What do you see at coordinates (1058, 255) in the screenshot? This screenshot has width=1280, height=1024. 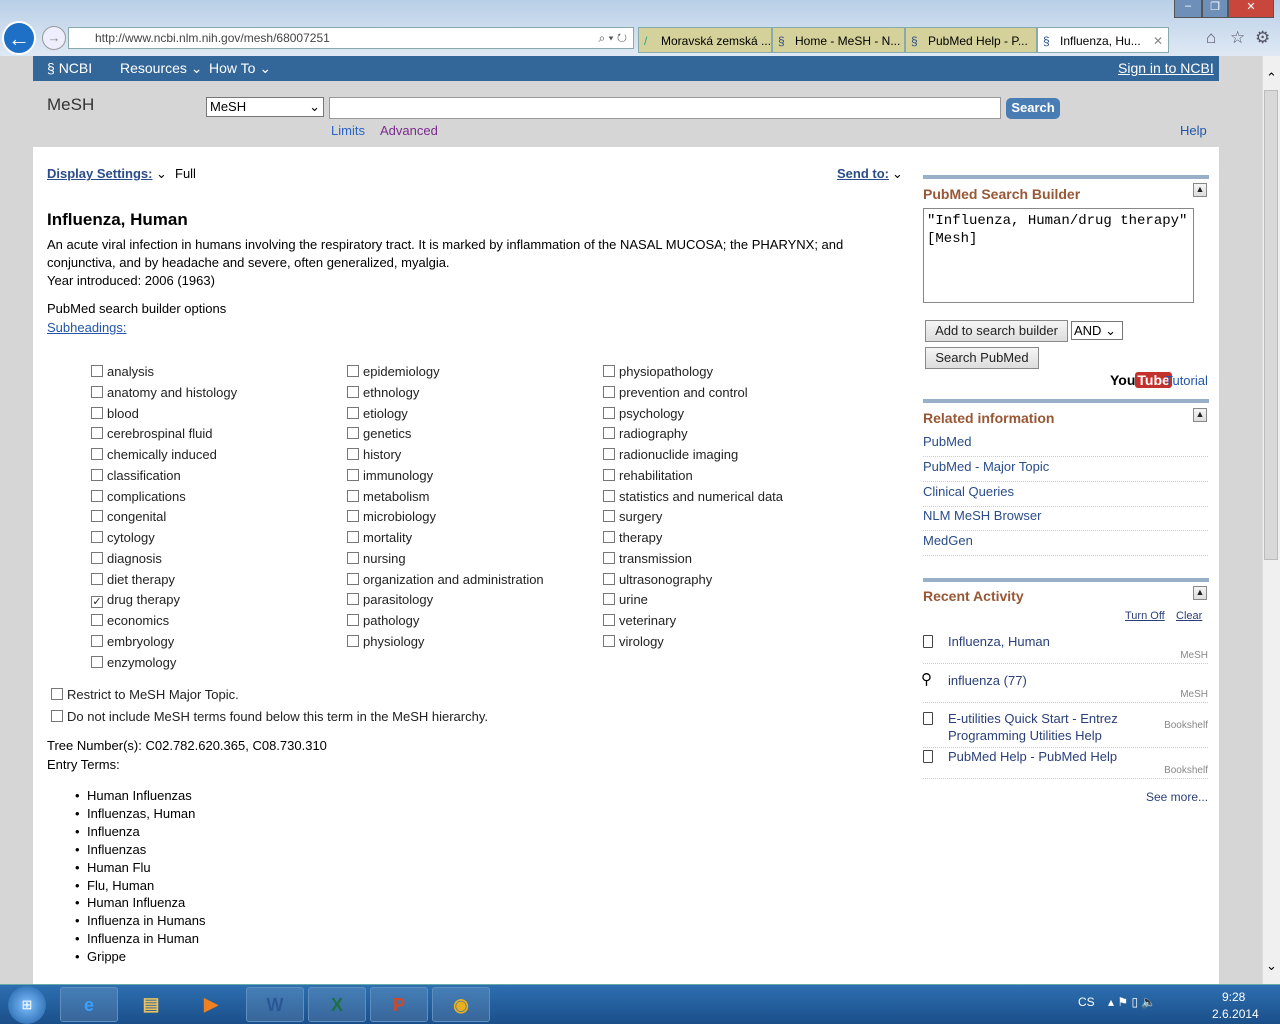 I see `search-builder-textarea: "Influenza, Human/drug therapy"[Mesh]` at bounding box center [1058, 255].